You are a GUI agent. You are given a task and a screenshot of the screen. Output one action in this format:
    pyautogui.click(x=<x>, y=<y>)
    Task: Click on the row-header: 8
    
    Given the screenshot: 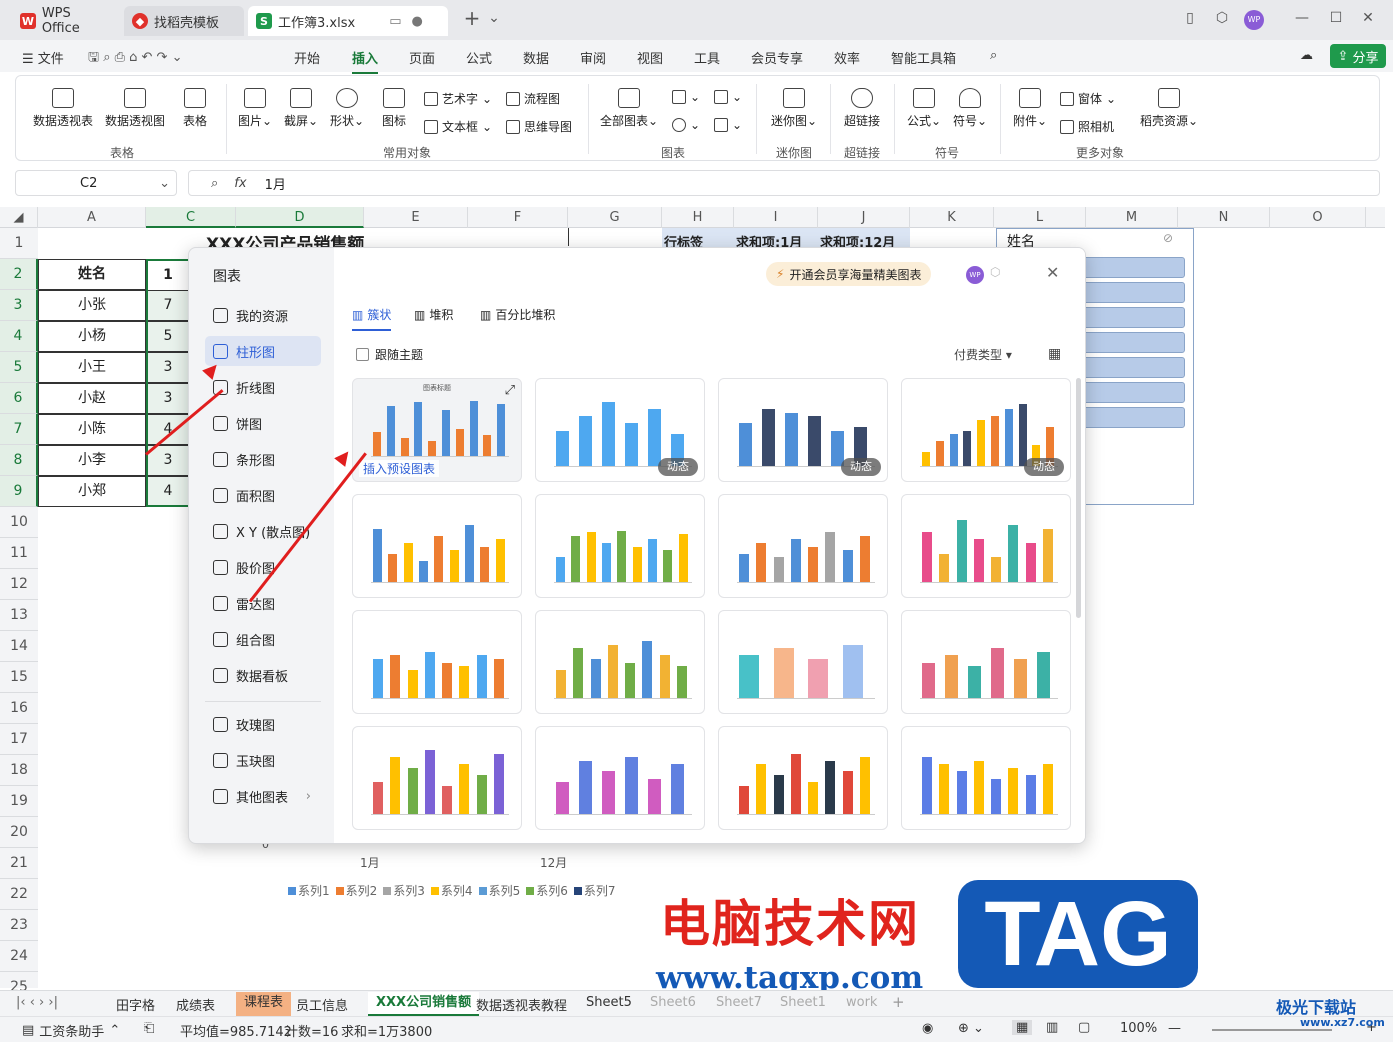 What is the action you would take?
    pyautogui.click(x=19, y=460)
    